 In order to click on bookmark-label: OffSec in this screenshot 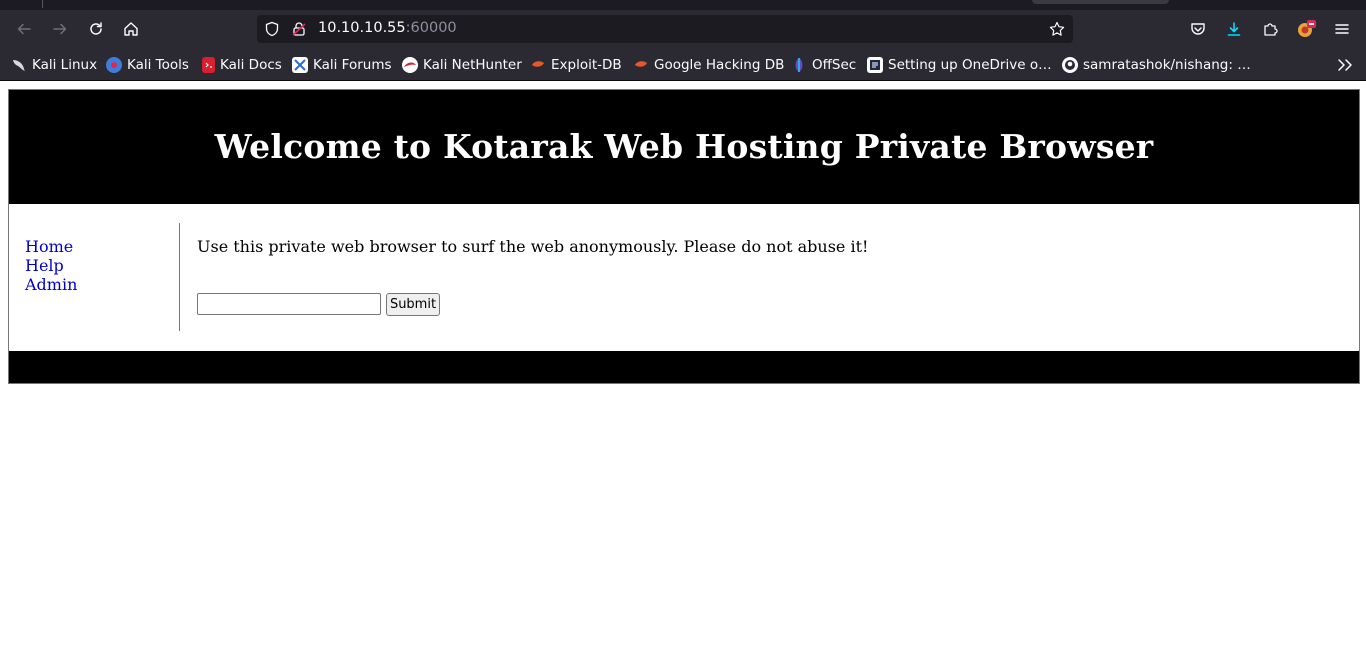, I will do `click(834, 65)`.